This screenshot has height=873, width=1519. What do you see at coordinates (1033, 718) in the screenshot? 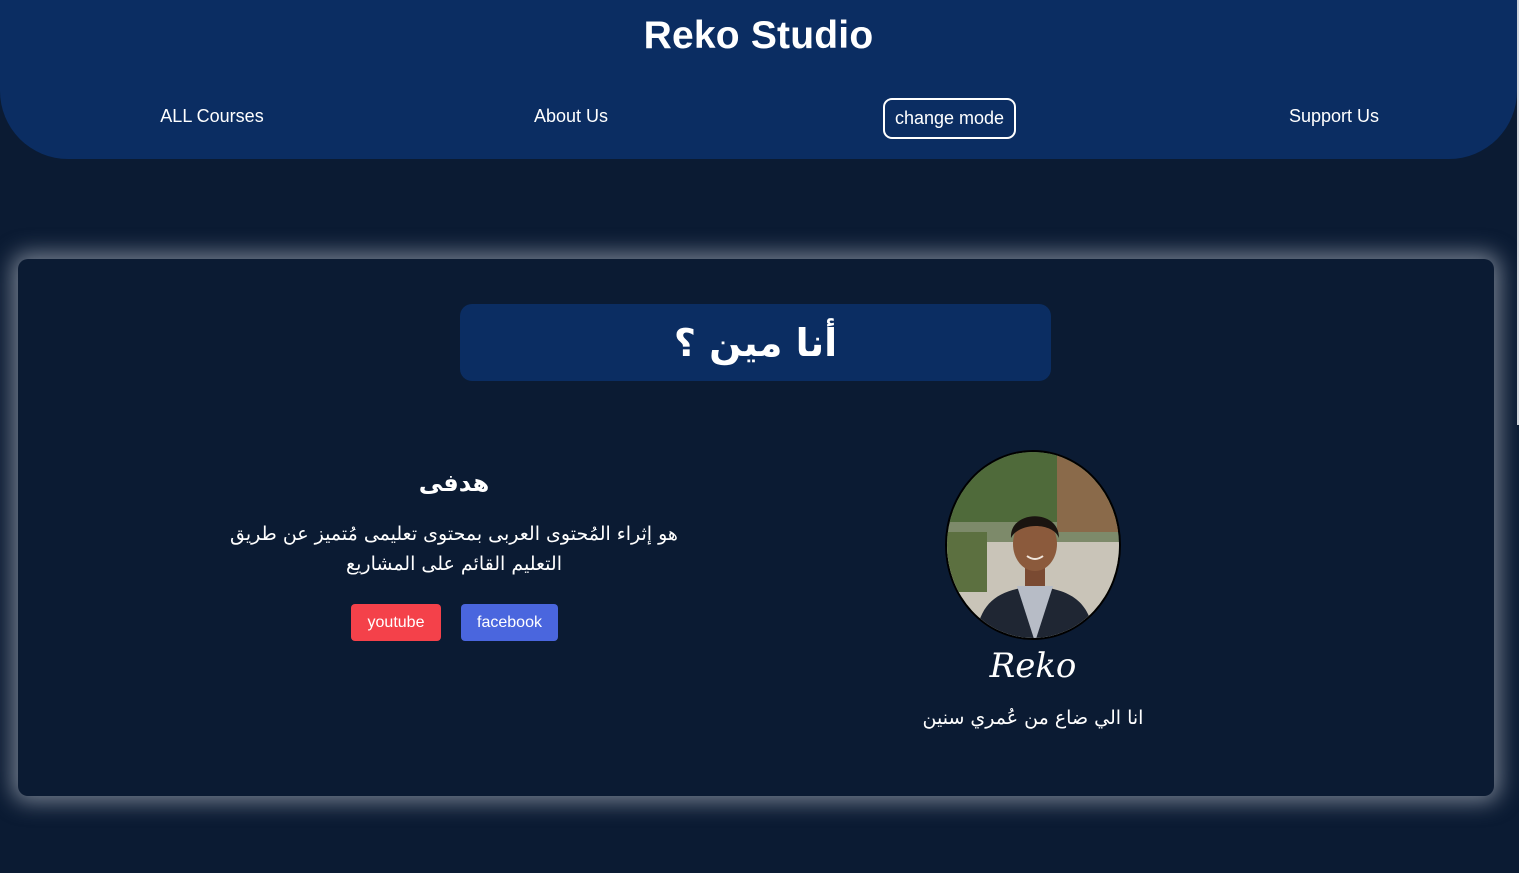
I see `profile-bio: انا الي ضاع من عُمري سنين` at bounding box center [1033, 718].